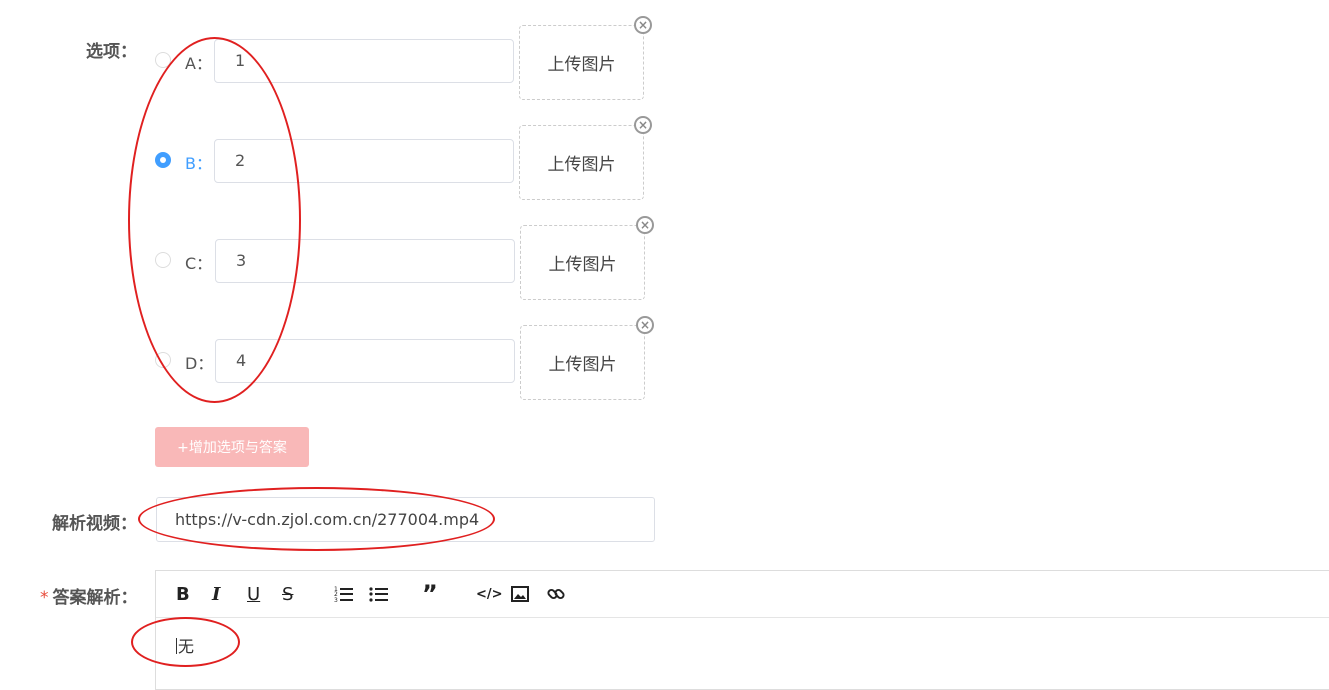 This screenshot has height=690, width=1329. Describe the element at coordinates (216, 594) in the screenshot. I see `italic-icon: I` at that location.